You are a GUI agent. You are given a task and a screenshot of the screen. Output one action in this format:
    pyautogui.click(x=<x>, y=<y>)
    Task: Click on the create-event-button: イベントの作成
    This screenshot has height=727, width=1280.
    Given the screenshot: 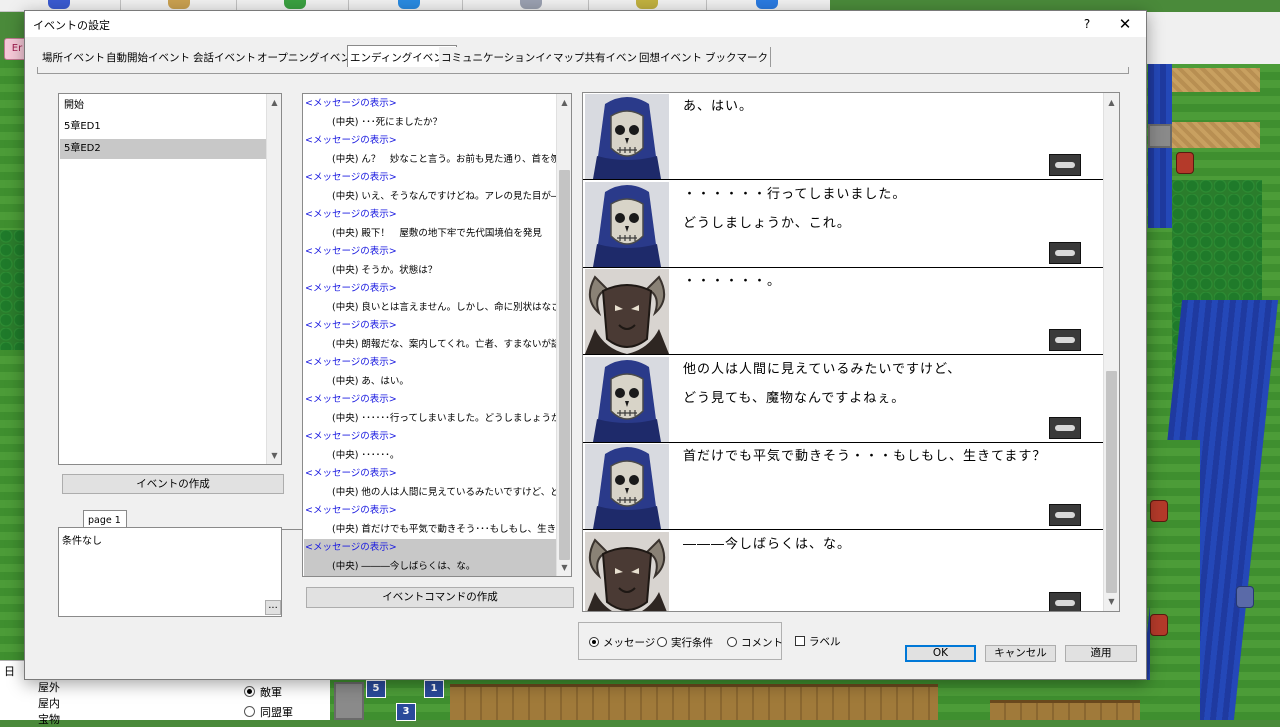 What is the action you would take?
    pyautogui.click(x=173, y=484)
    